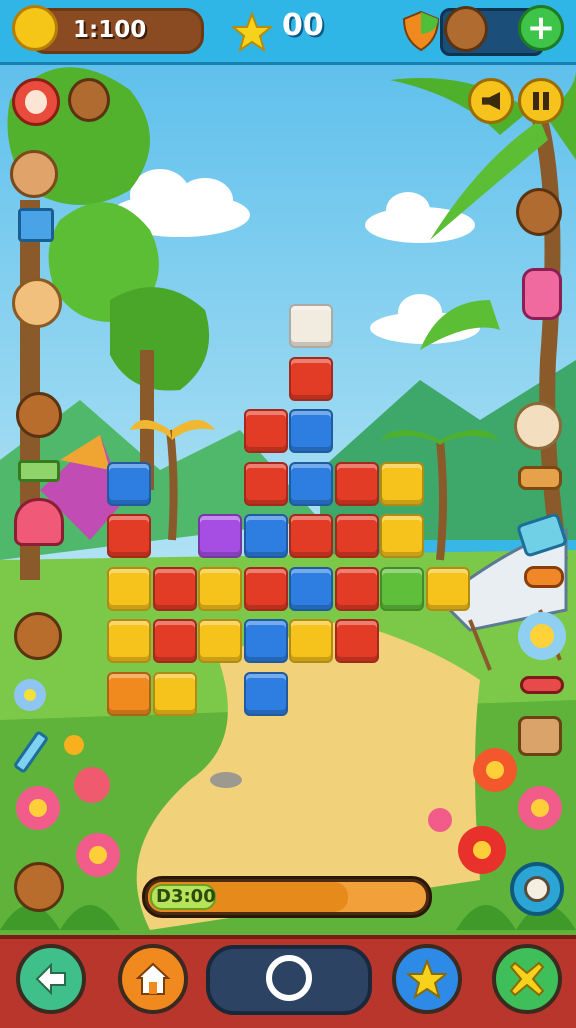 The width and height of the screenshot is (576, 1028). I want to click on home-button, so click(153, 979).